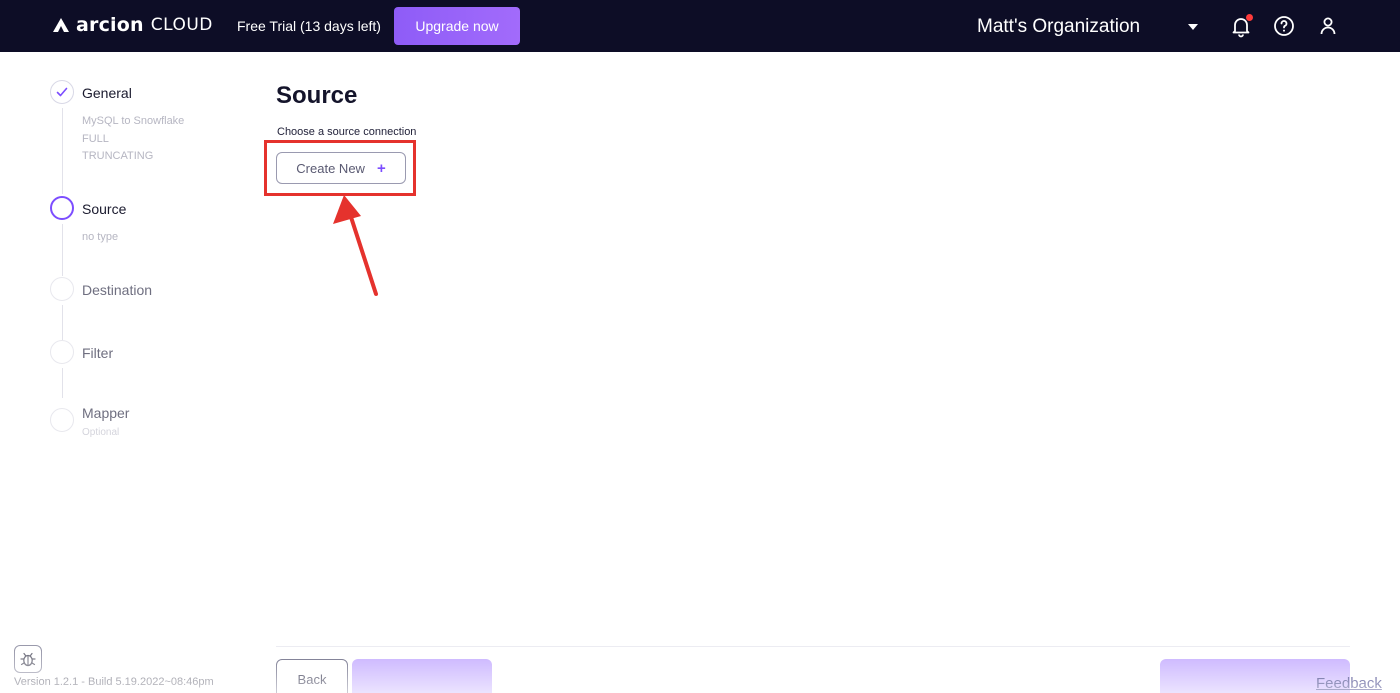  I want to click on step-destination-title: Destination, so click(117, 290).